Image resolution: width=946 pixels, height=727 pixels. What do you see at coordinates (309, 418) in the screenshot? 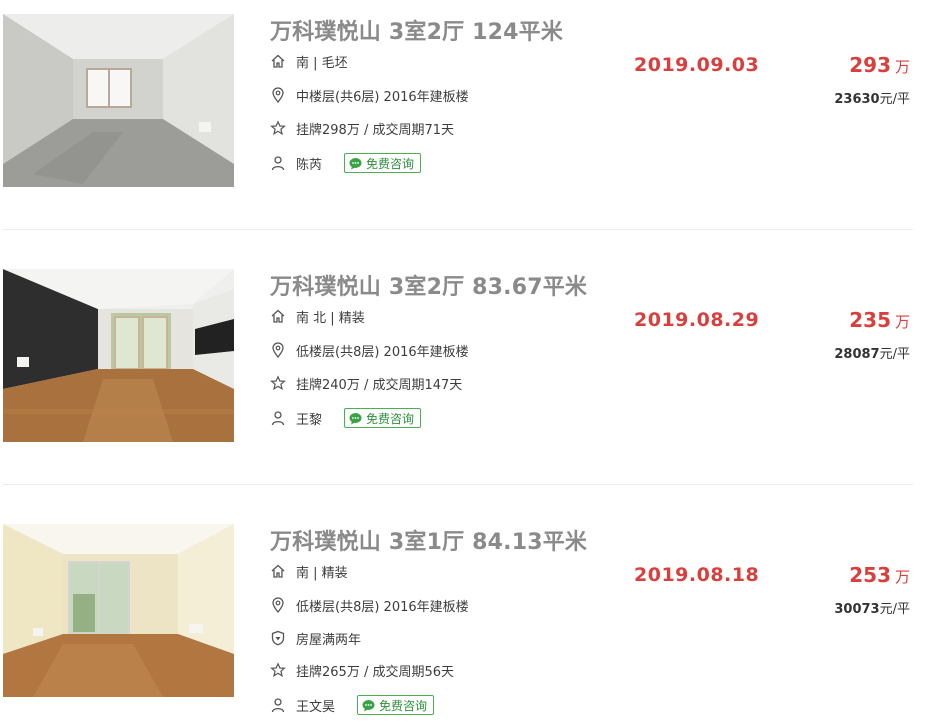
I see `agent-name: 王黎` at bounding box center [309, 418].